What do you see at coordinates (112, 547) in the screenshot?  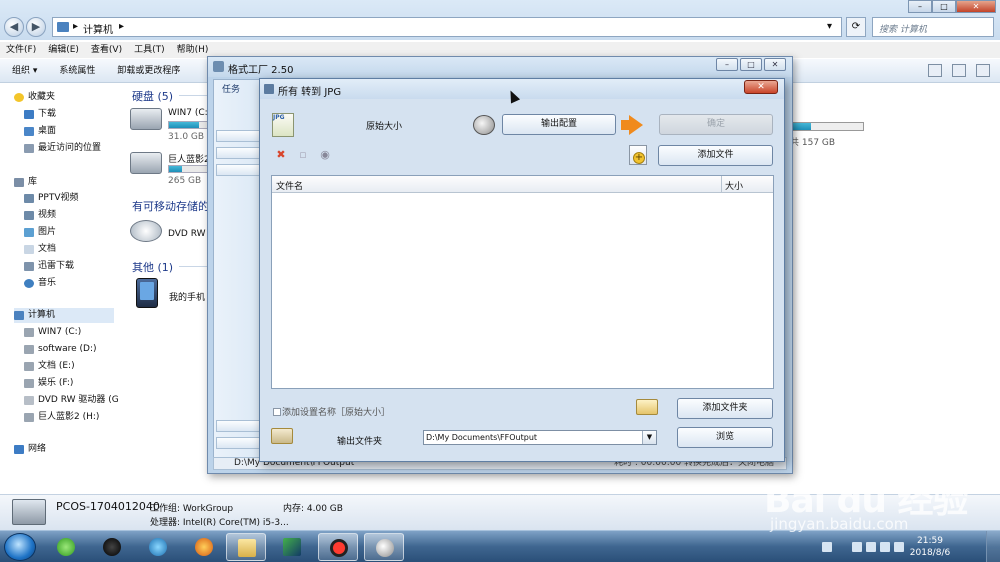 I see `taskbar-app-qq` at bounding box center [112, 547].